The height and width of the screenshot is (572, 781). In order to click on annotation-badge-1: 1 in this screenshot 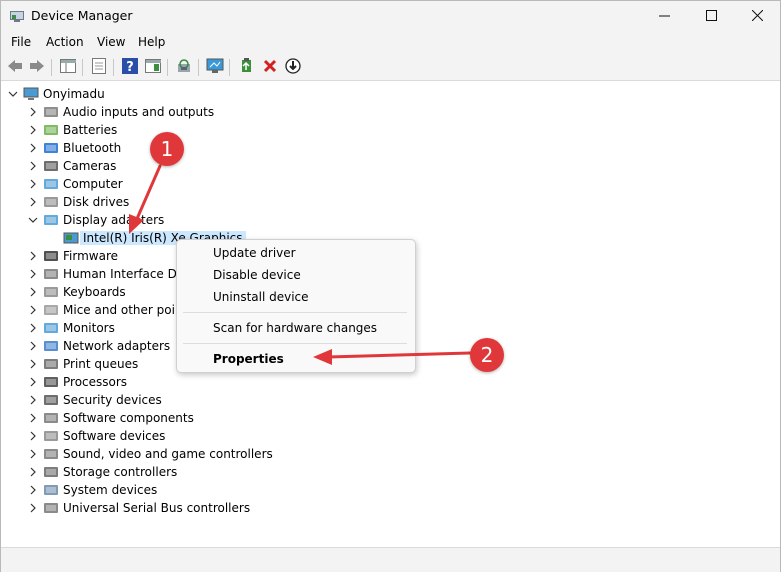, I will do `click(167, 149)`.